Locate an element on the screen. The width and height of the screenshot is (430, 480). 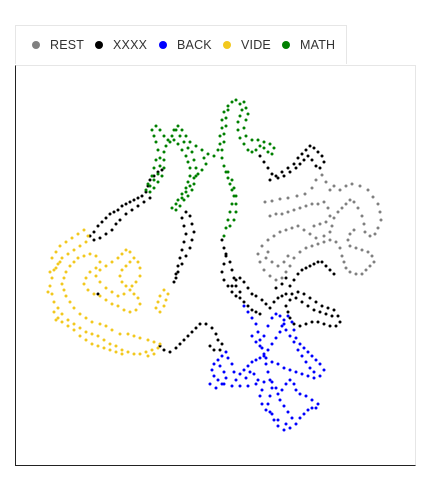
series-vide is located at coordinates (108, 293).